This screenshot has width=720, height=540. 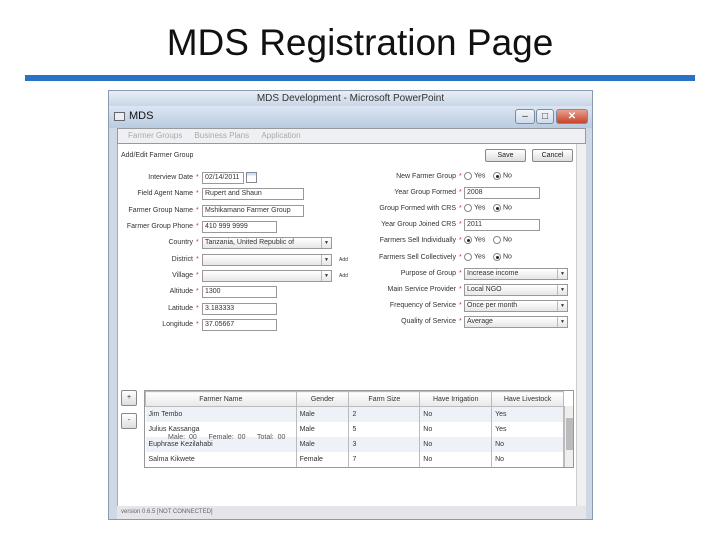 I want to click on table-scroll-thumb, so click(x=569, y=434).